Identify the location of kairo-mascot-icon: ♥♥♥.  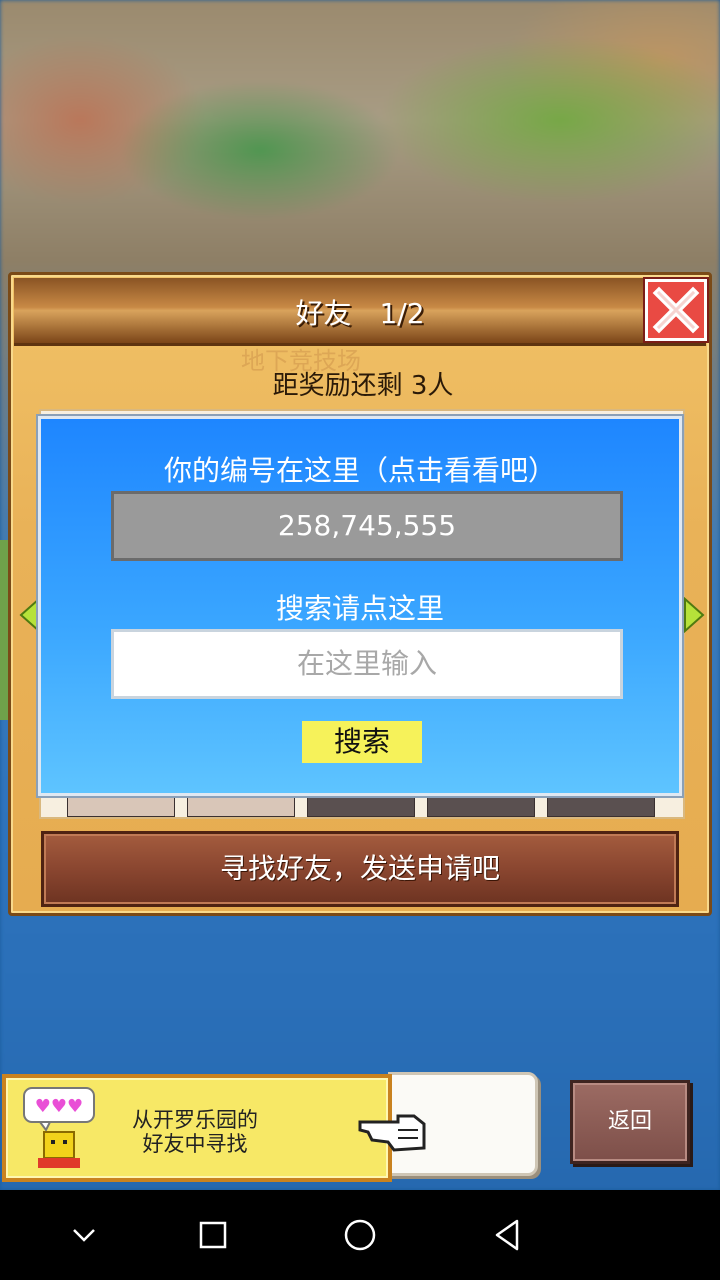
(59, 1127).